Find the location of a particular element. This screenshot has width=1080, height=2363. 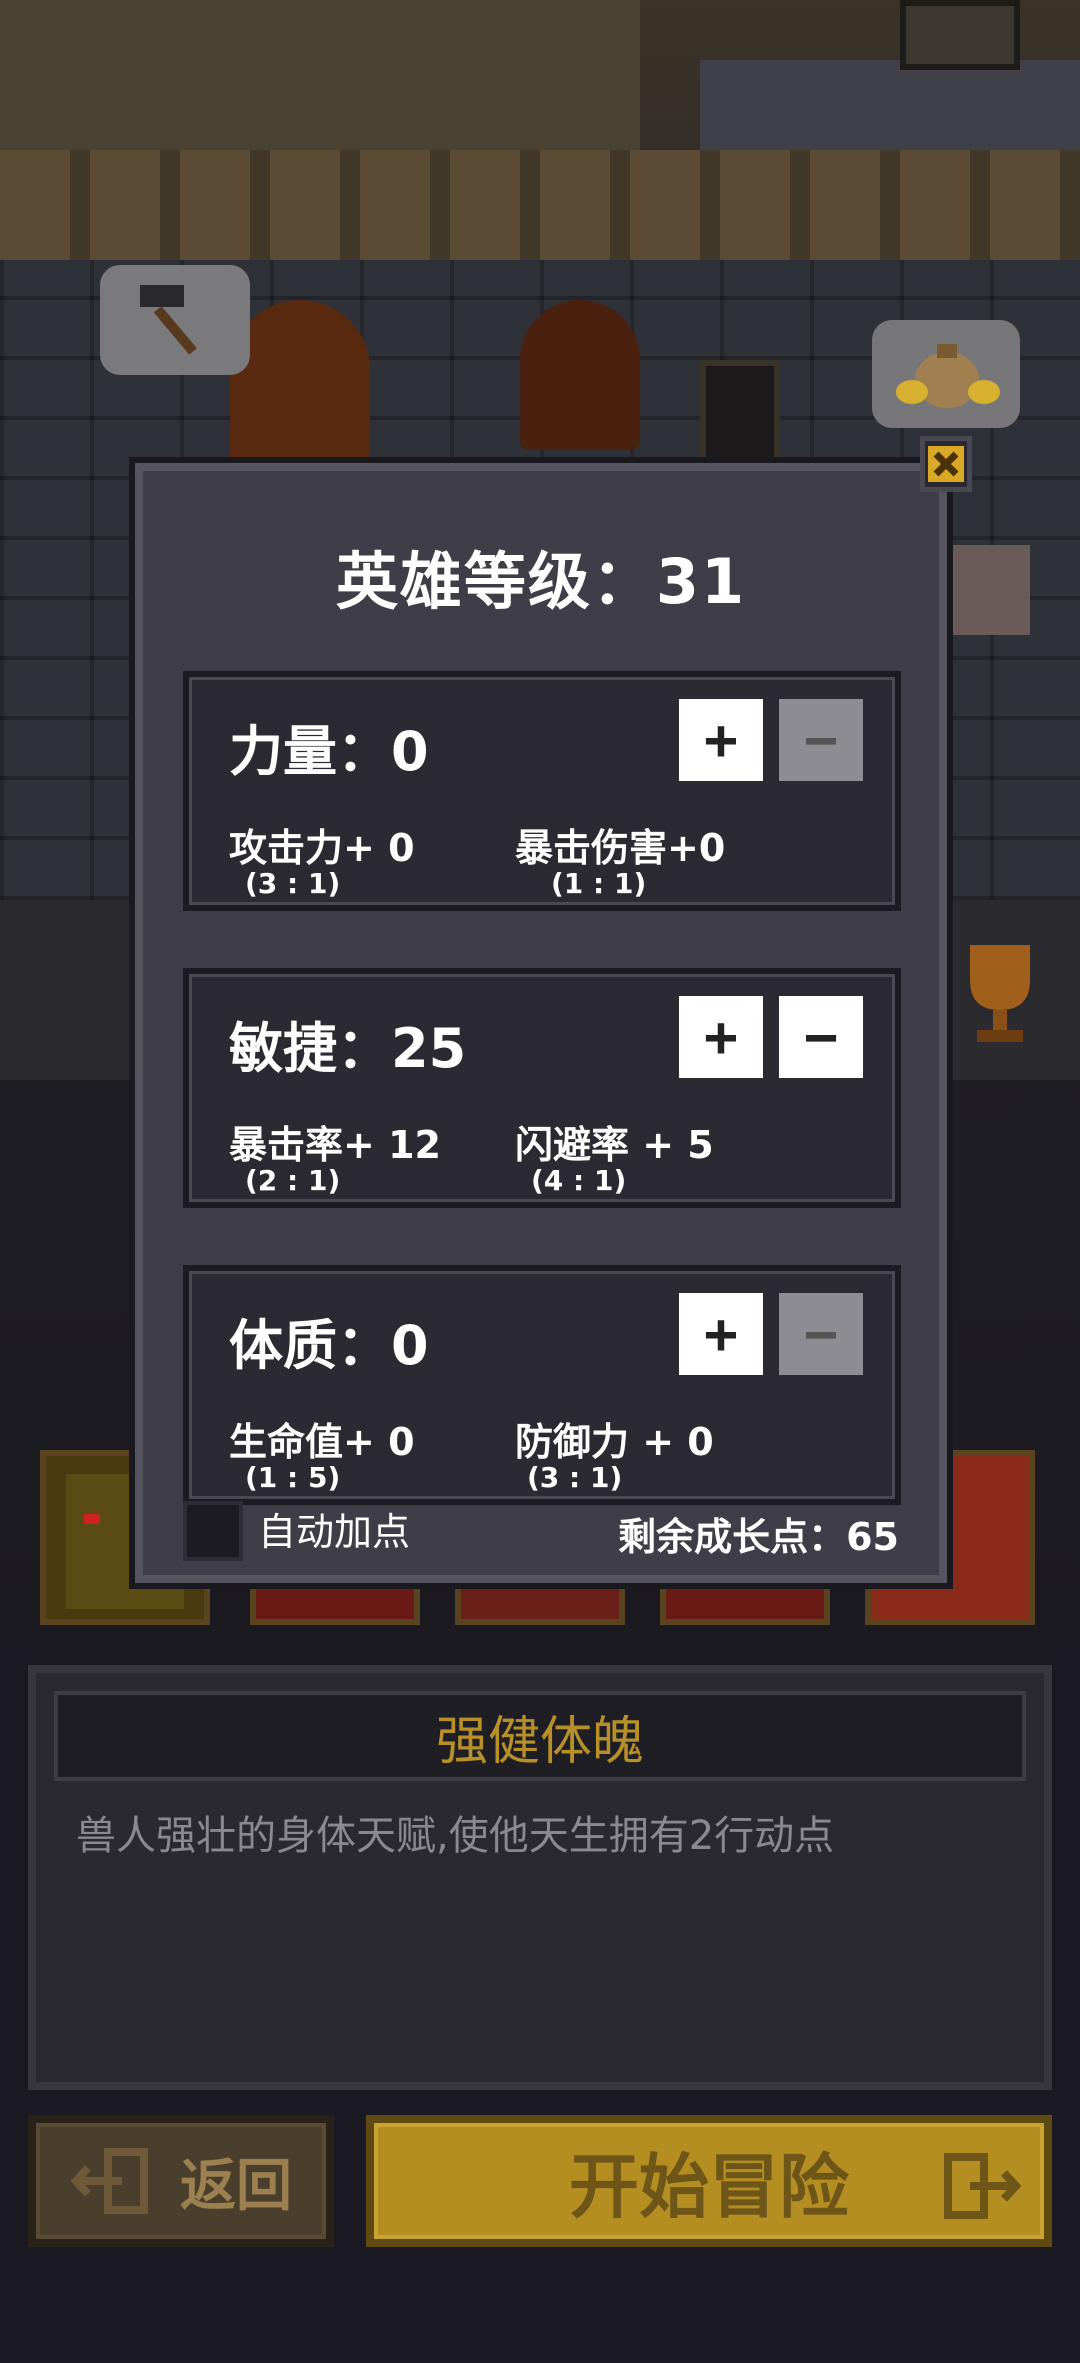

dodge-rate-ratio: (4 : 1) is located at coordinates (579, 1180).